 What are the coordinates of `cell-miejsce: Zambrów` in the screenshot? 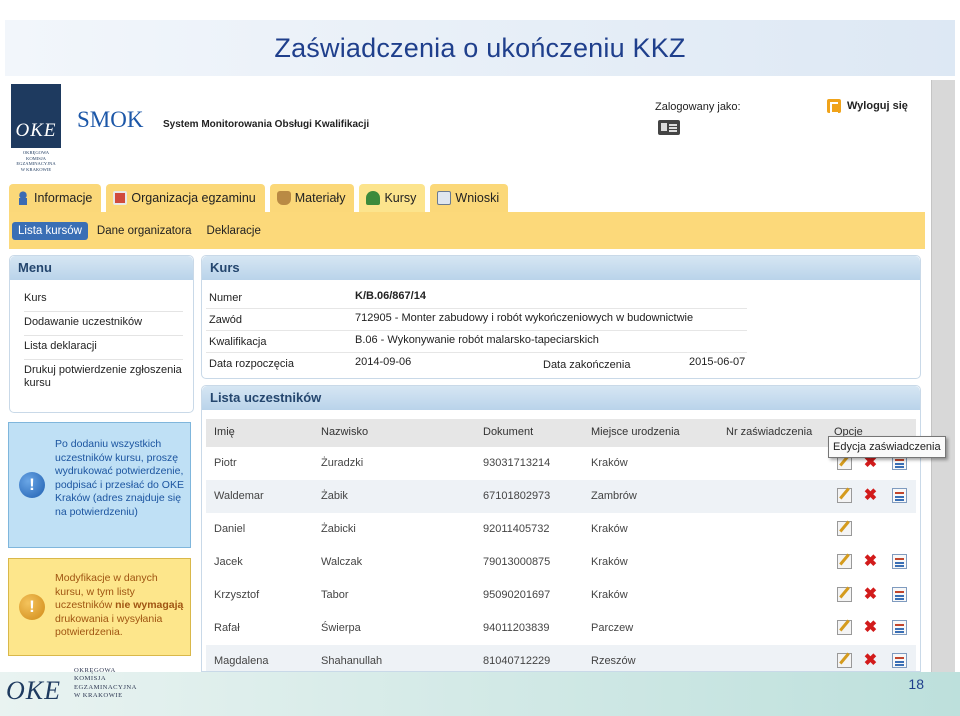 It's located at (614, 496).